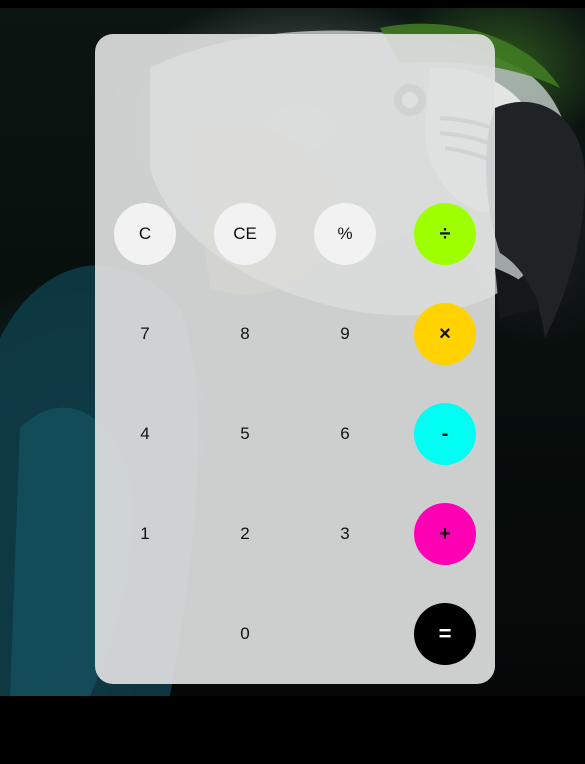 The height and width of the screenshot is (764, 585). I want to click on equals-button: =, so click(445, 634).